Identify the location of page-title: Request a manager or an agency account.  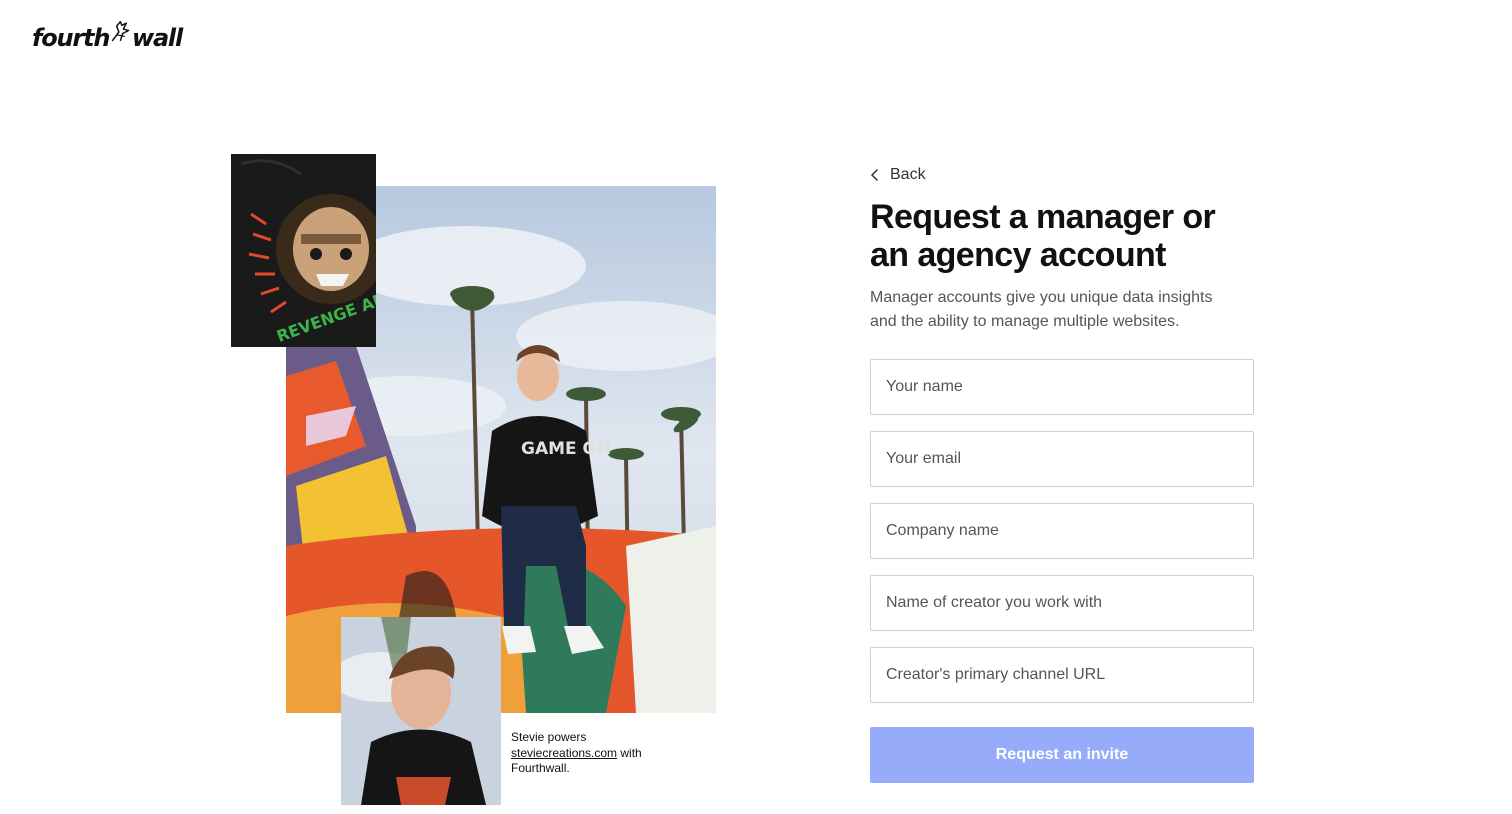
(1043, 236).